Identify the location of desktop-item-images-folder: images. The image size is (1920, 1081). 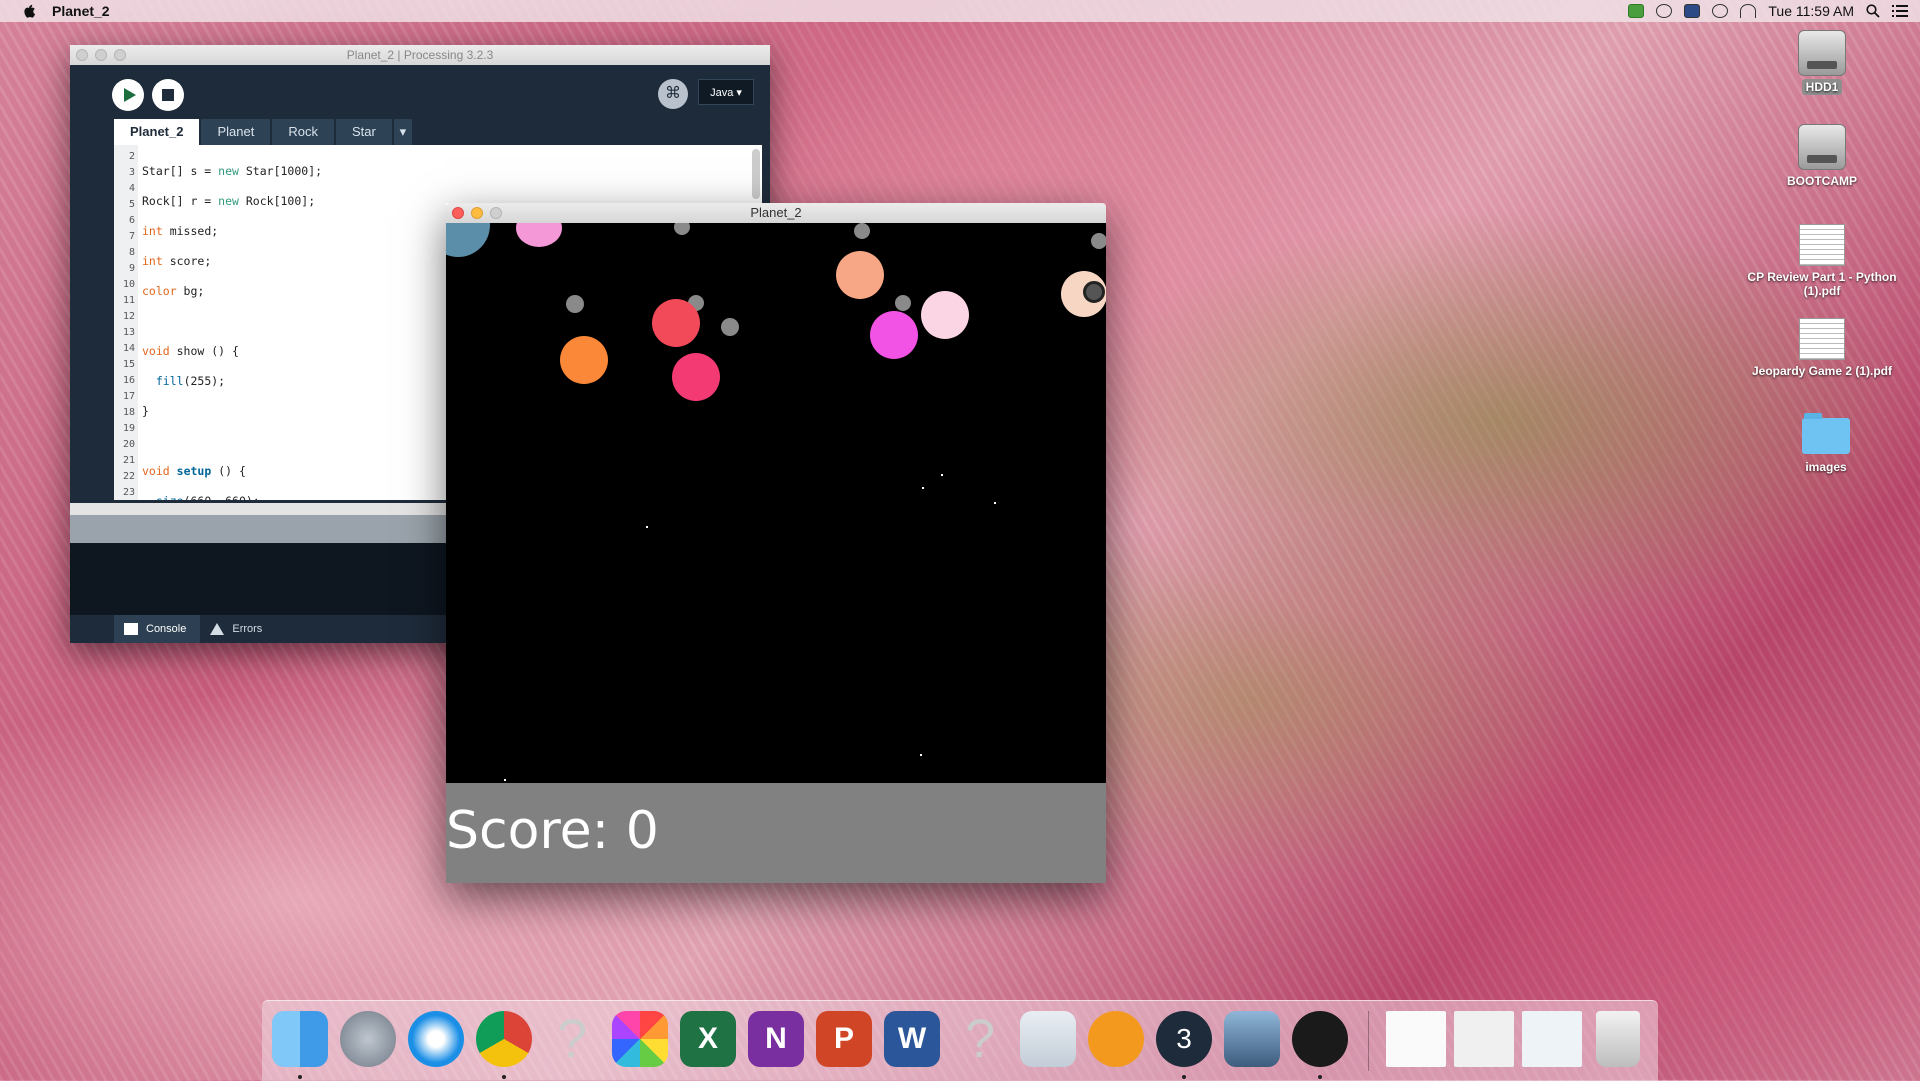
(1826, 443).